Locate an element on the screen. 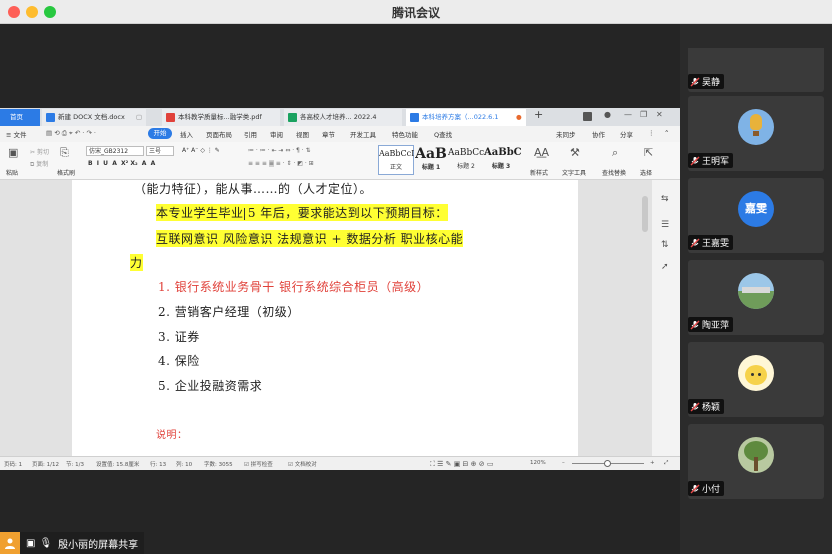 The image size is (832, 554). format-painter-icon: ⎘ is located at coordinates (64, 153).